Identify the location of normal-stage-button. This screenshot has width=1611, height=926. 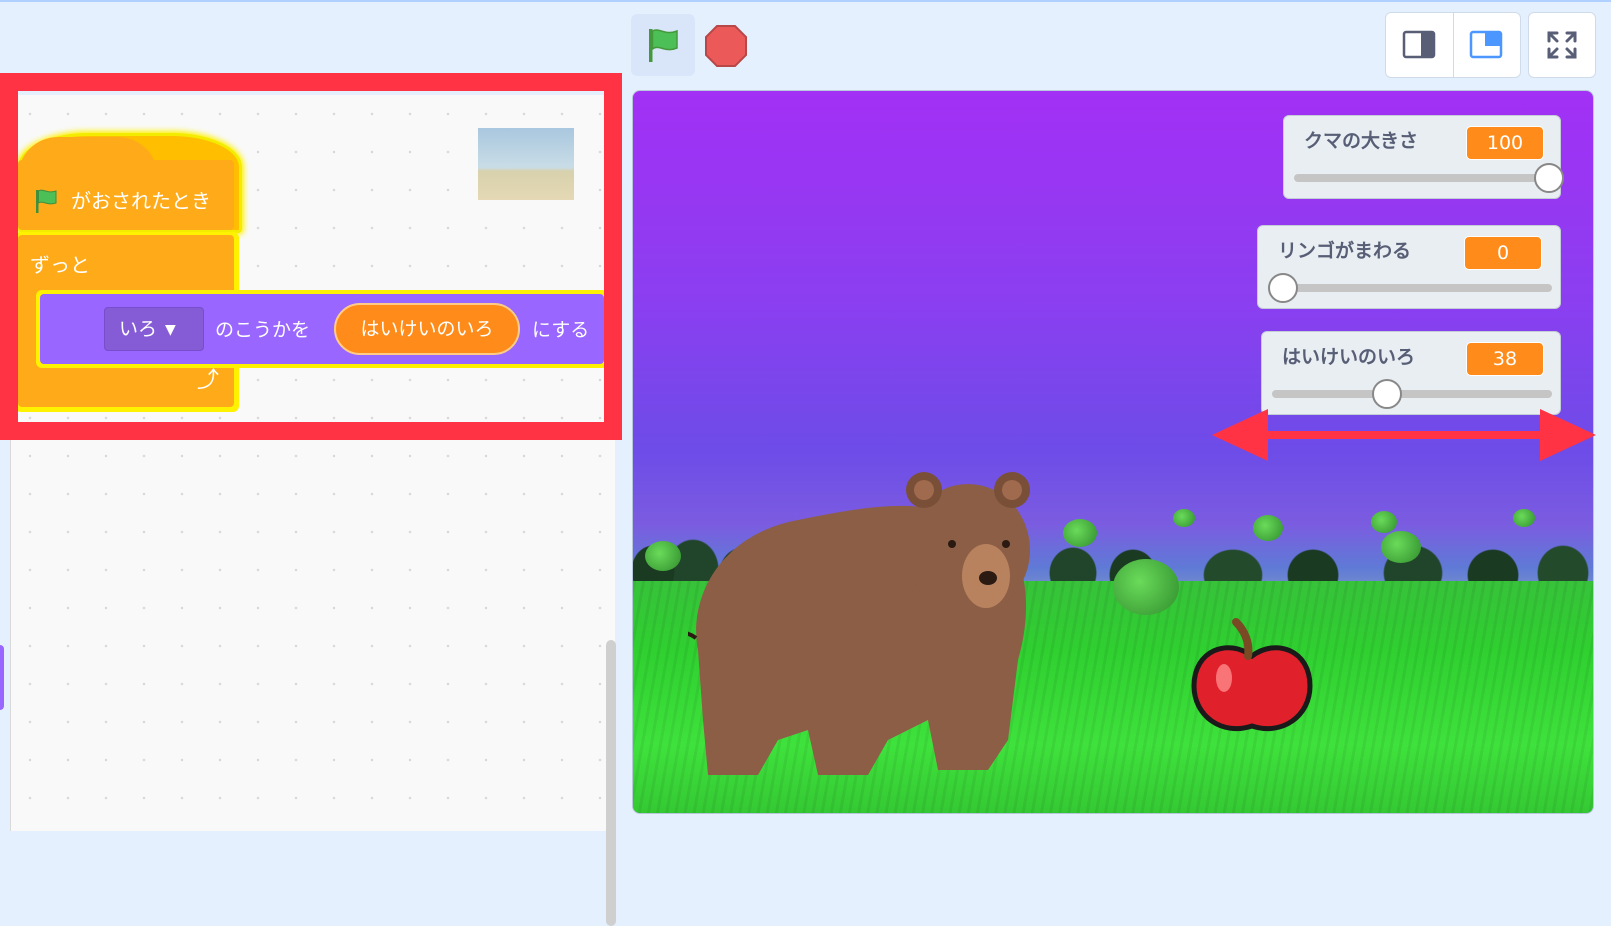
(1486, 45).